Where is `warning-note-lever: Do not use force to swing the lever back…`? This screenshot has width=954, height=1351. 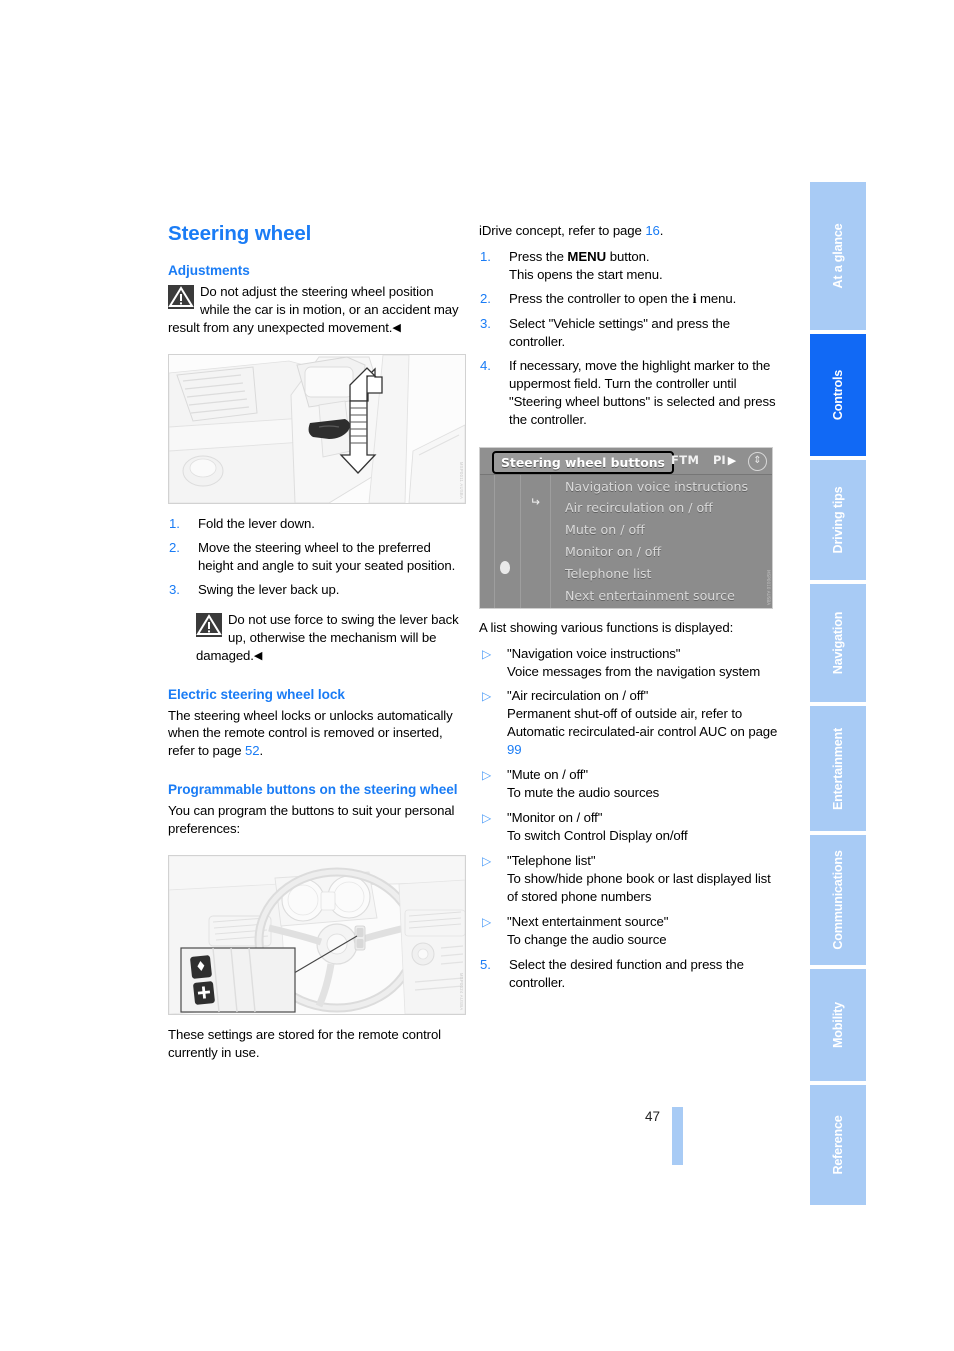 warning-note-lever: Do not use force to swing the lever back… is located at coordinates (331, 638).